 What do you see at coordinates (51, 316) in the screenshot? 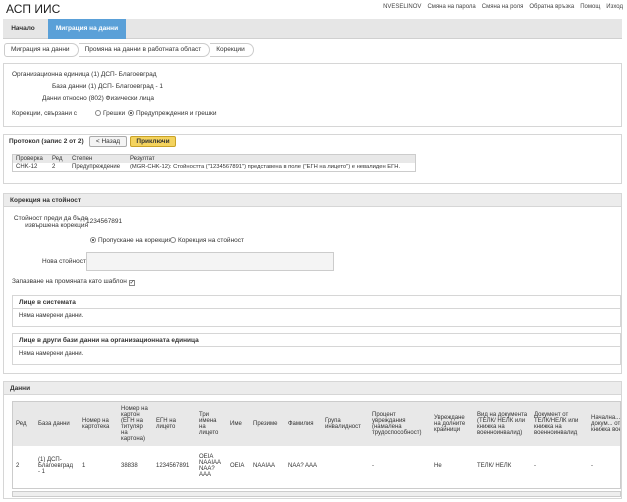
I see `persons-in-system-empty: Няма намерени данни.` at bounding box center [51, 316].